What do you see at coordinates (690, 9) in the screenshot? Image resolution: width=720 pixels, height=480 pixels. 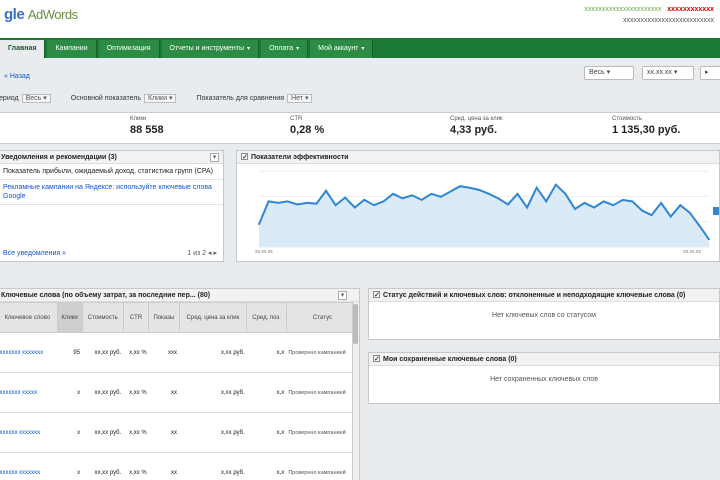 I see `account-id: xxxxxxxxxxxx` at bounding box center [690, 9].